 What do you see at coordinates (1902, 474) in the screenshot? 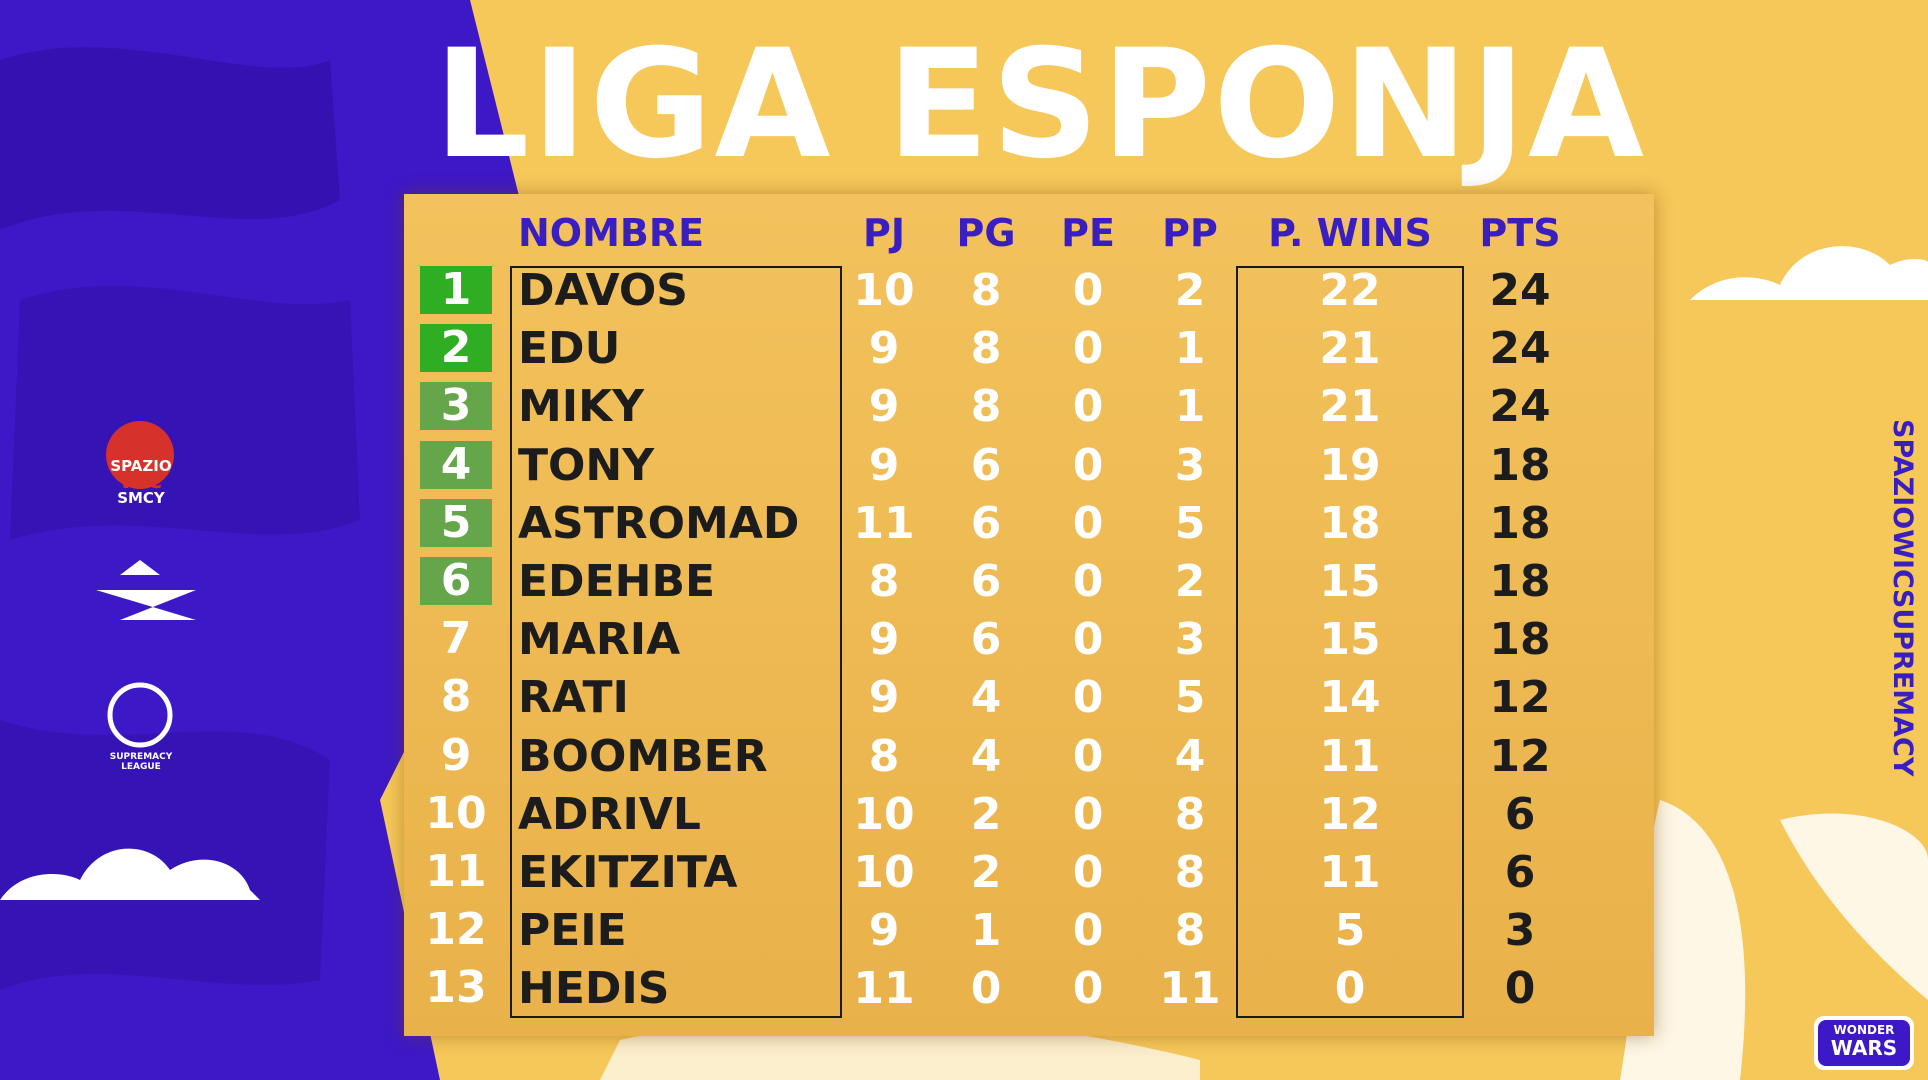
I see `side-text-1: SPAZIO` at bounding box center [1902, 474].